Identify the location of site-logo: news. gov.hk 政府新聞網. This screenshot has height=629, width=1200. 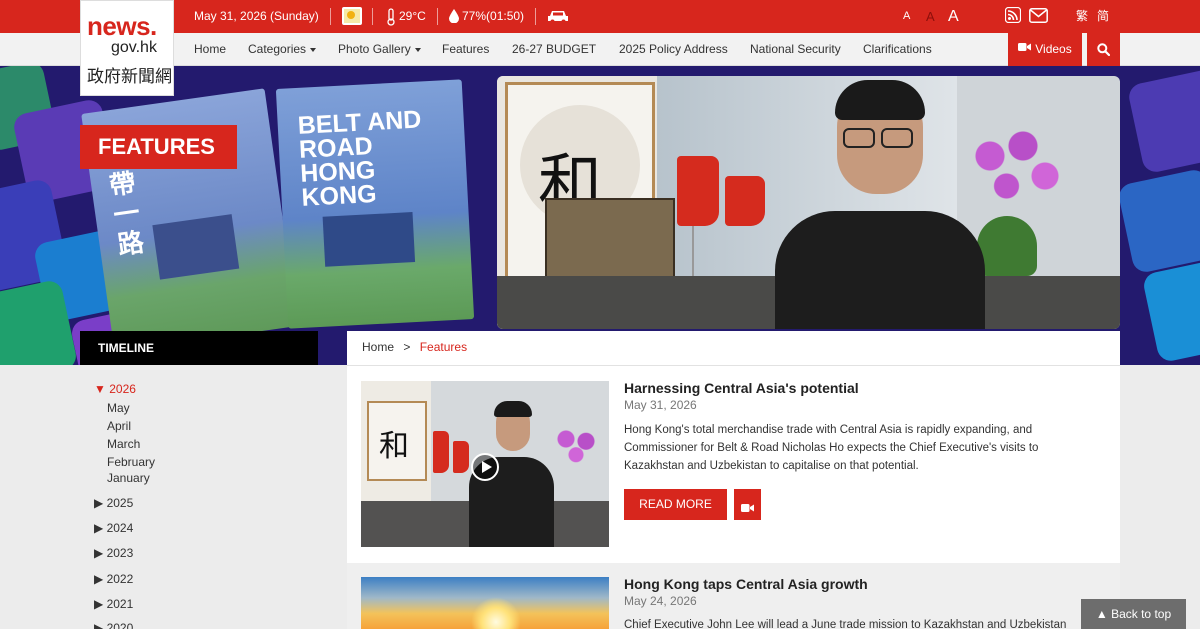
(127, 48).